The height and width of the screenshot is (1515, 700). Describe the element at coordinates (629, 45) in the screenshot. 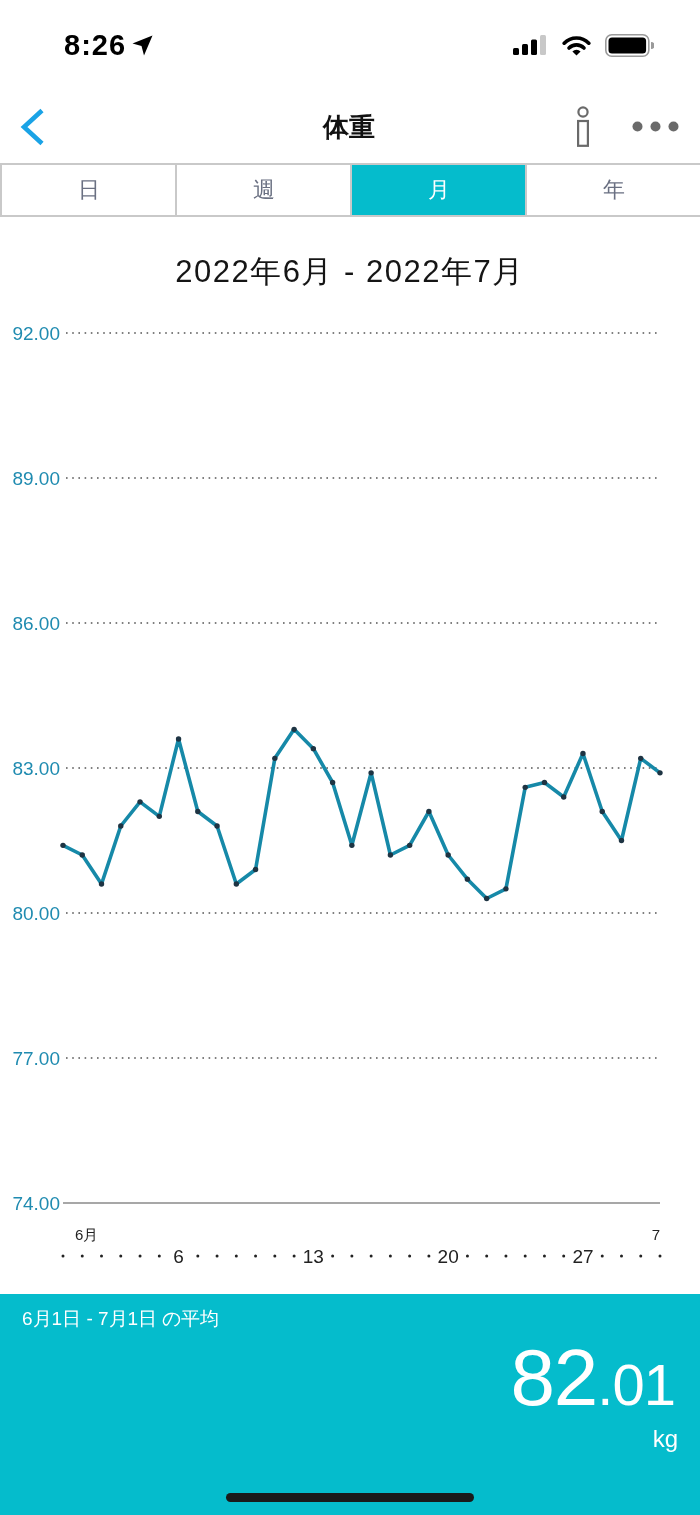

I see `battery-icon` at that location.